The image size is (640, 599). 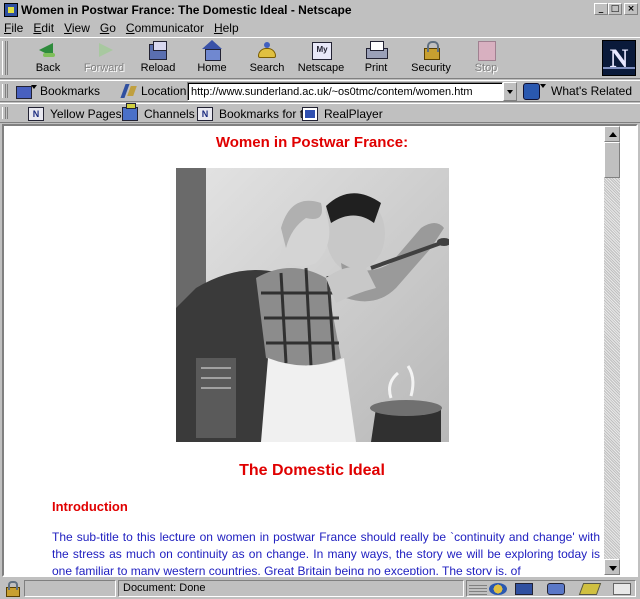 What do you see at coordinates (431, 50) in the screenshot?
I see `padlock-icon` at bounding box center [431, 50].